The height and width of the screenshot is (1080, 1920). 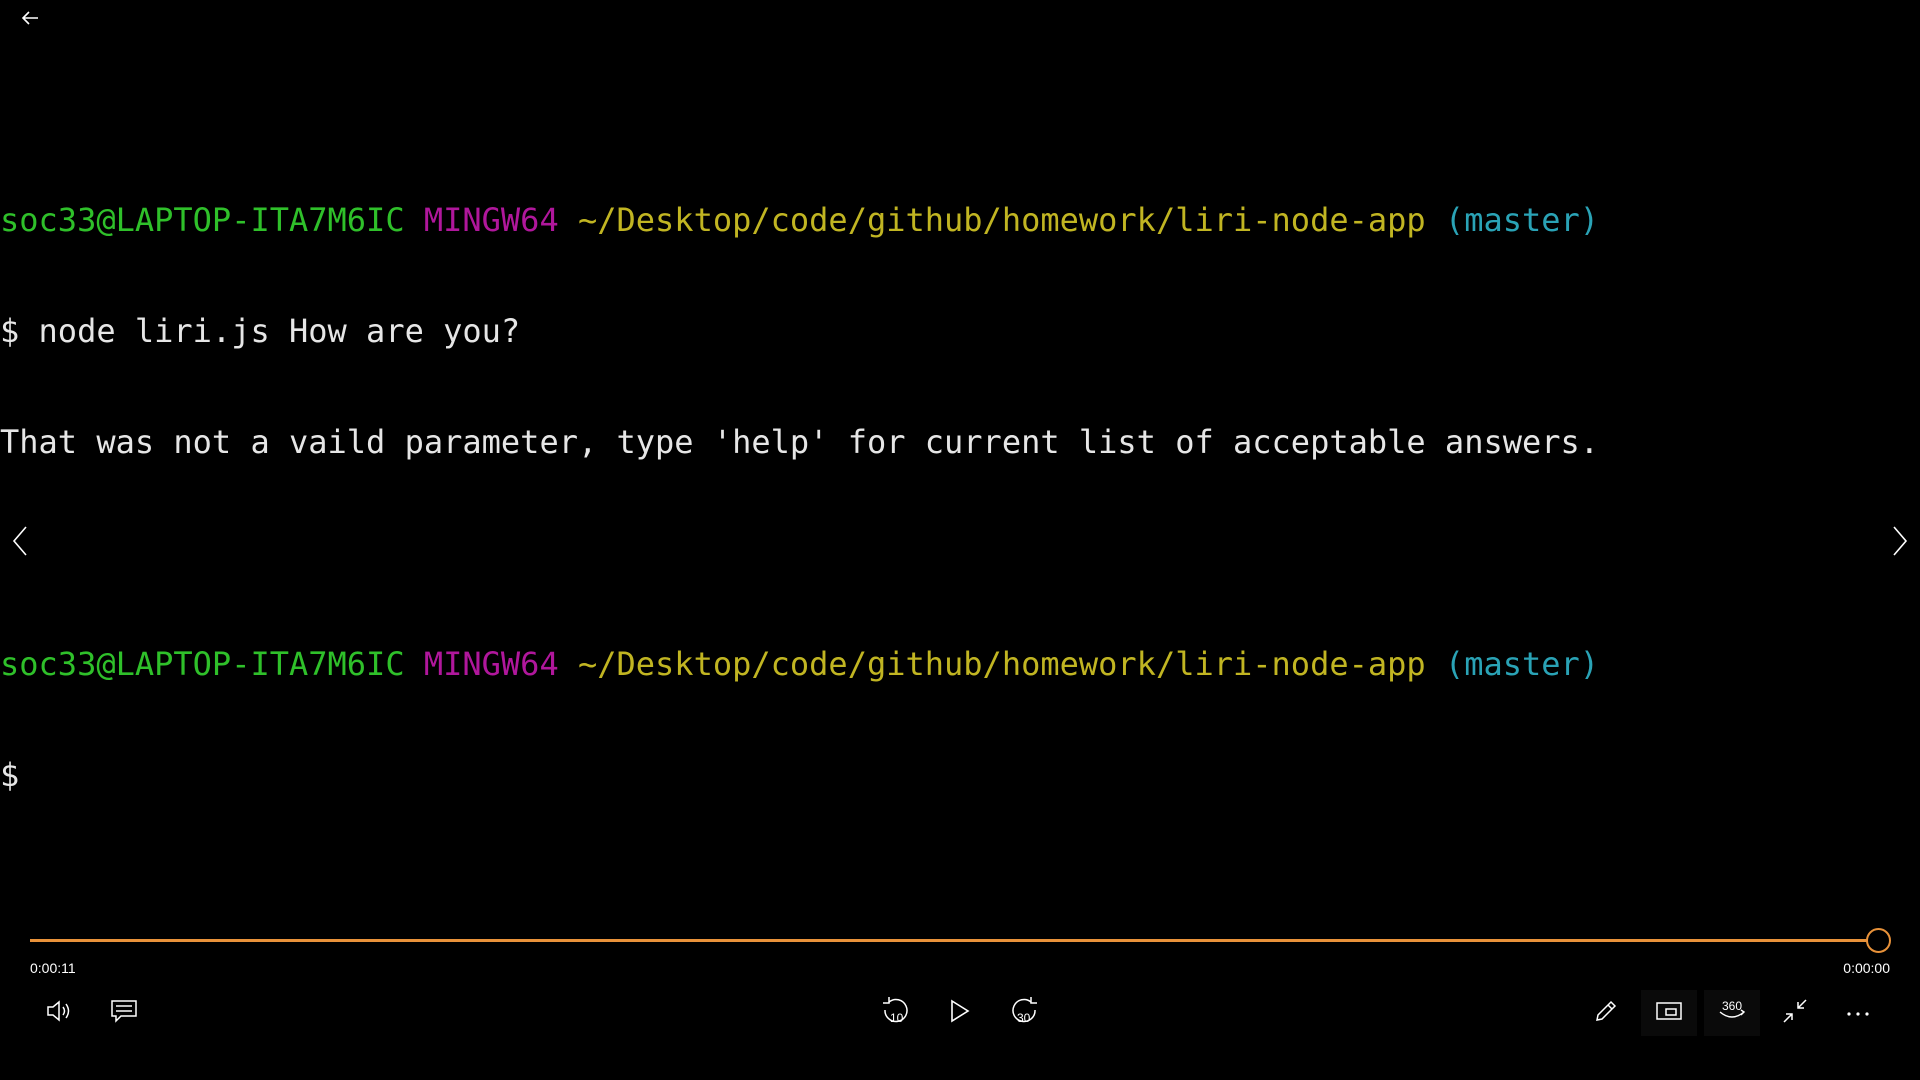 I want to click on captions-icon, so click(x=124, y=1013).